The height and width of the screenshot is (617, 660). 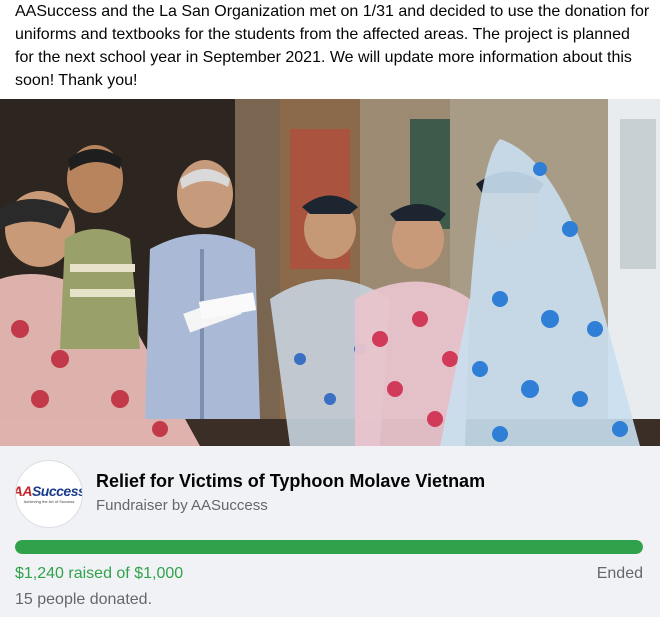 I want to click on fundraiser-progress-bar, so click(x=329, y=547).